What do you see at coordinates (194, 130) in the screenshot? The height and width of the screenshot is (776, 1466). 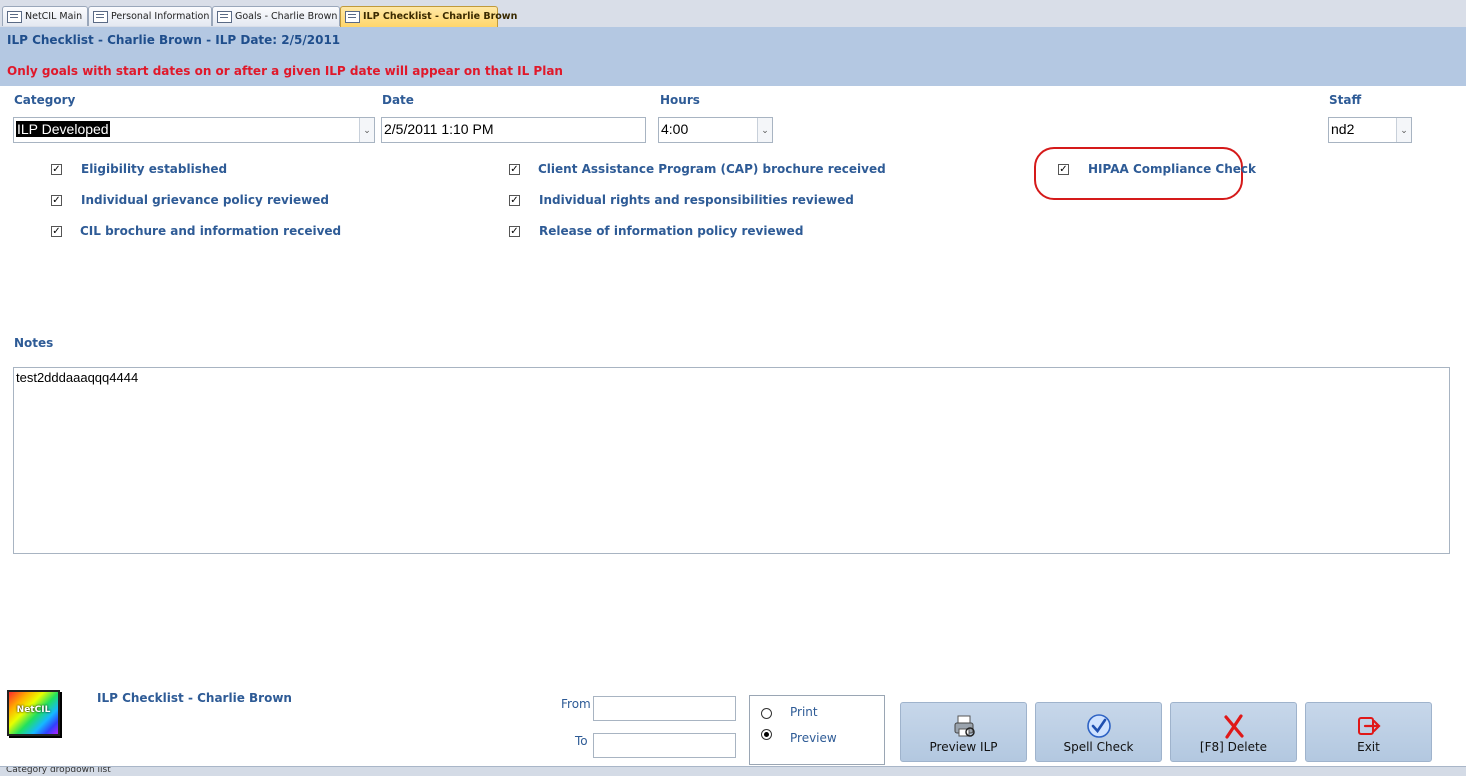 I see `category-combobox: ILP Developed ⌄` at bounding box center [194, 130].